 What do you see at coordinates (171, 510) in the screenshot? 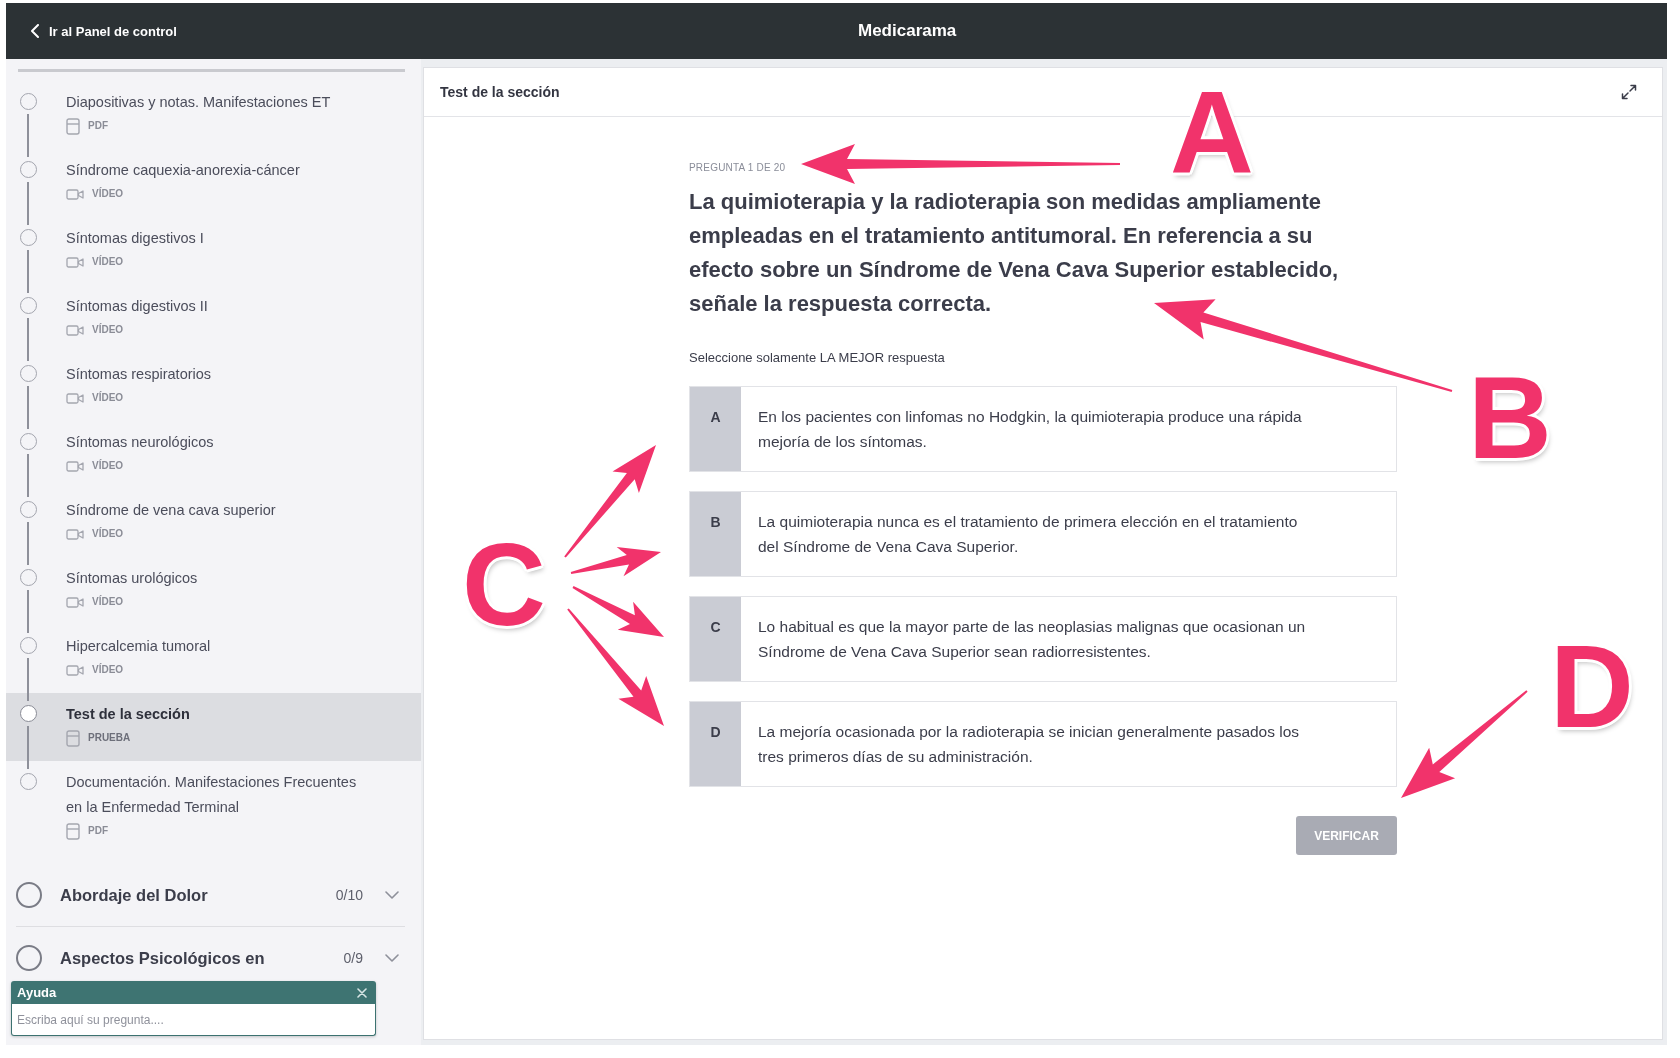
I see `lesson-title: Síndrome de vena cava superior` at bounding box center [171, 510].